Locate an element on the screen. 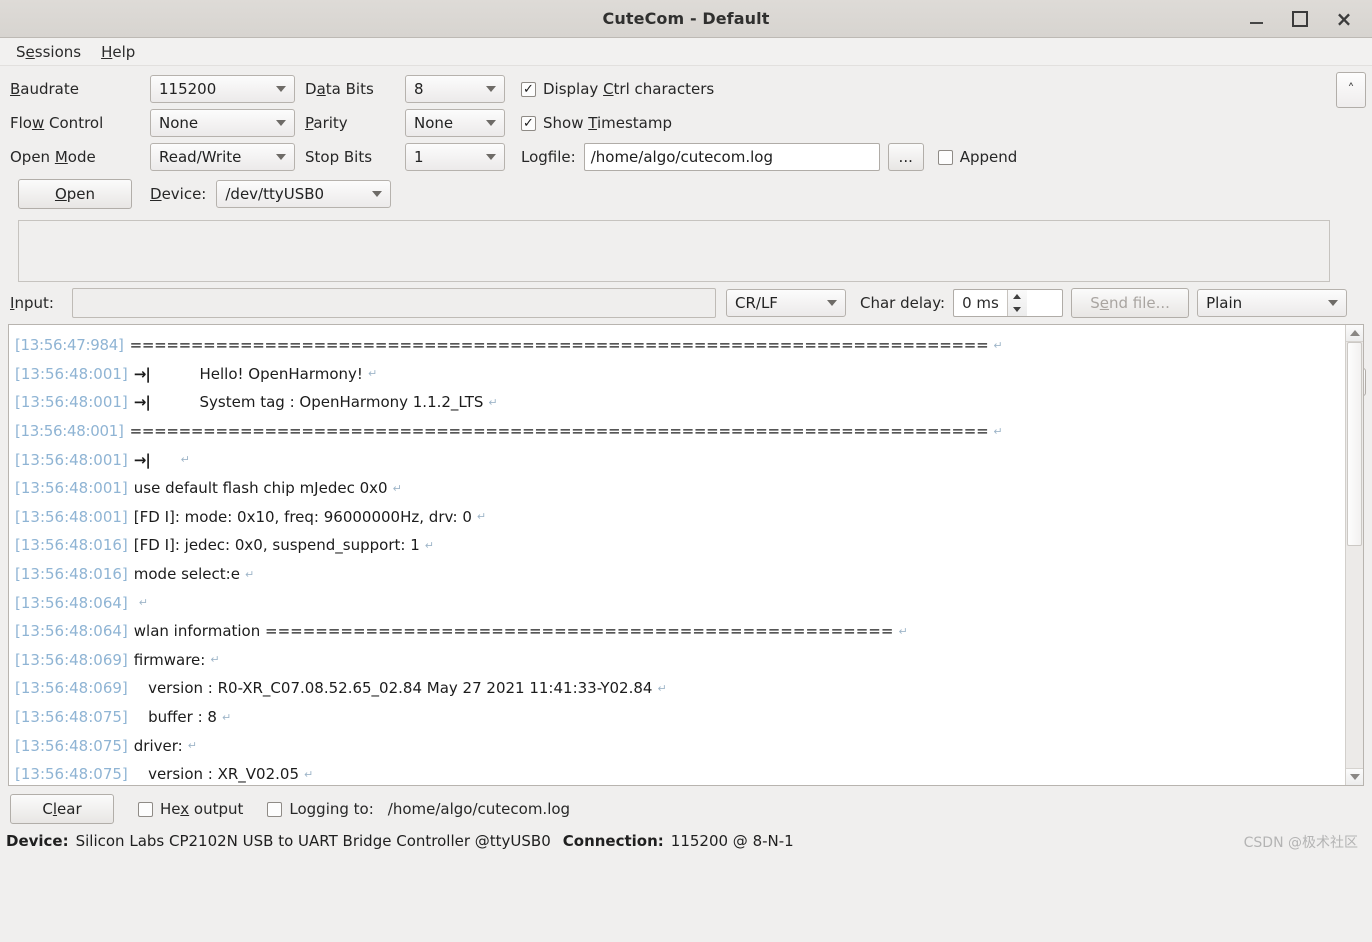 This screenshot has width=1372, height=942. show-timestamp-checkbox: Show Timestamp is located at coordinates (596, 123).